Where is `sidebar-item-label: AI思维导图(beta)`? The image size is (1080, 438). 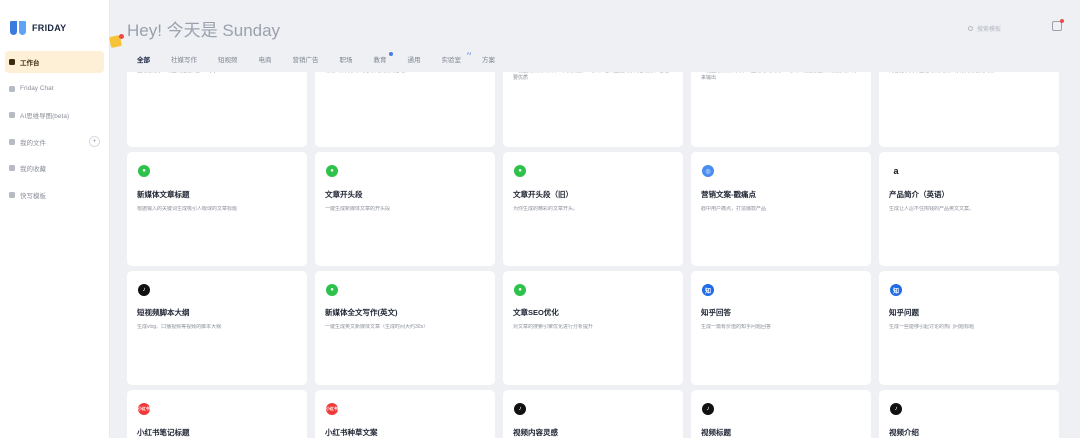 sidebar-item-label: AI思维导图(beta) is located at coordinates (45, 116).